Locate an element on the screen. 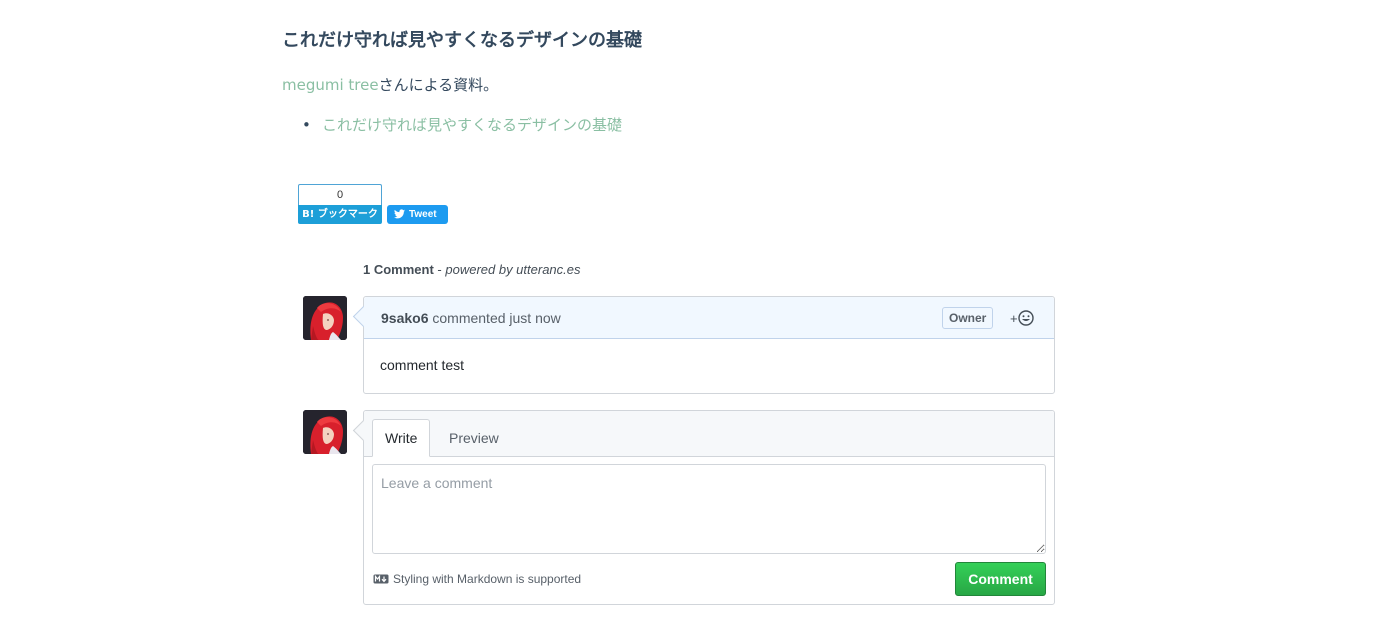 The height and width of the screenshot is (628, 1385). smiley-icon is located at coordinates (1025, 318).